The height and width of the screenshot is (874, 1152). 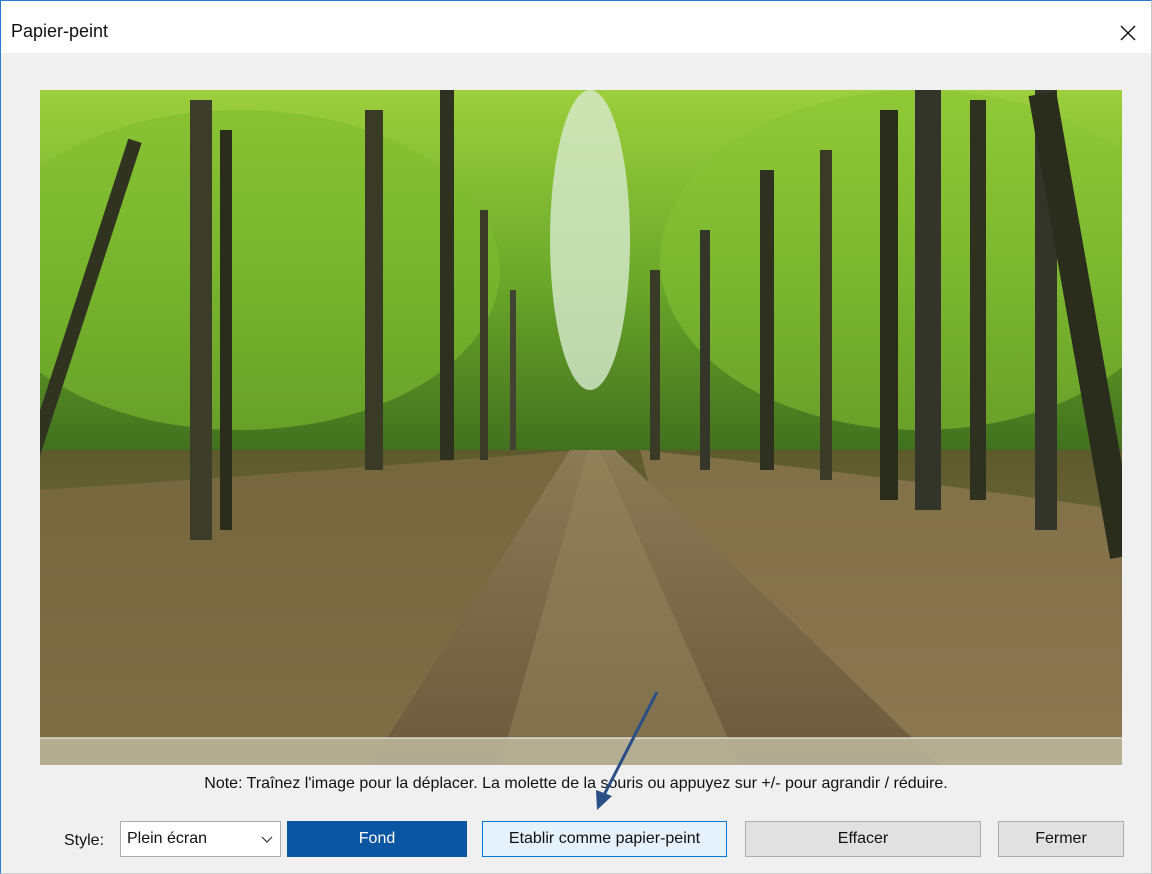 I want to click on window-title: Papier-peint, so click(x=60, y=31).